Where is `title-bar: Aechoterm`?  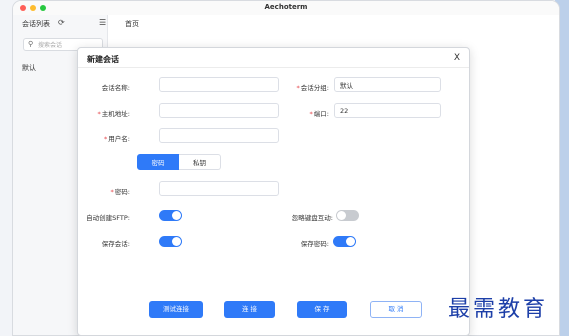 title-bar: Aechoterm is located at coordinates (286, 8).